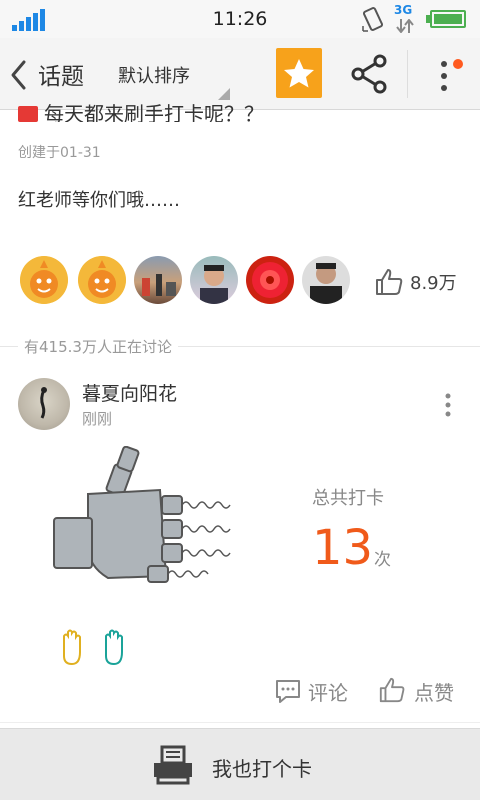 The image size is (480, 800). What do you see at coordinates (129, 392) in the screenshot?
I see `post-author-name: 暮夏向阳花` at bounding box center [129, 392].